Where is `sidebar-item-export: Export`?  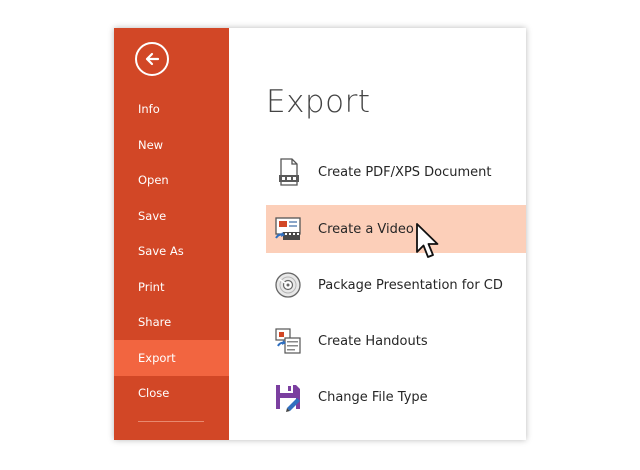 sidebar-item-export: Export is located at coordinates (171, 358).